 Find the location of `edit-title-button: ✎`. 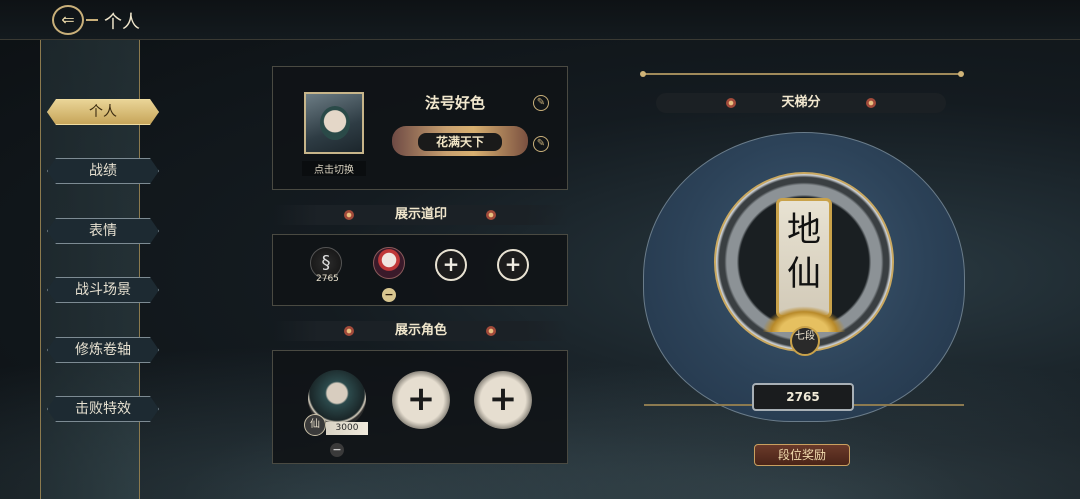

edit-title-button: ✎ is located at coordinates (541, 144).